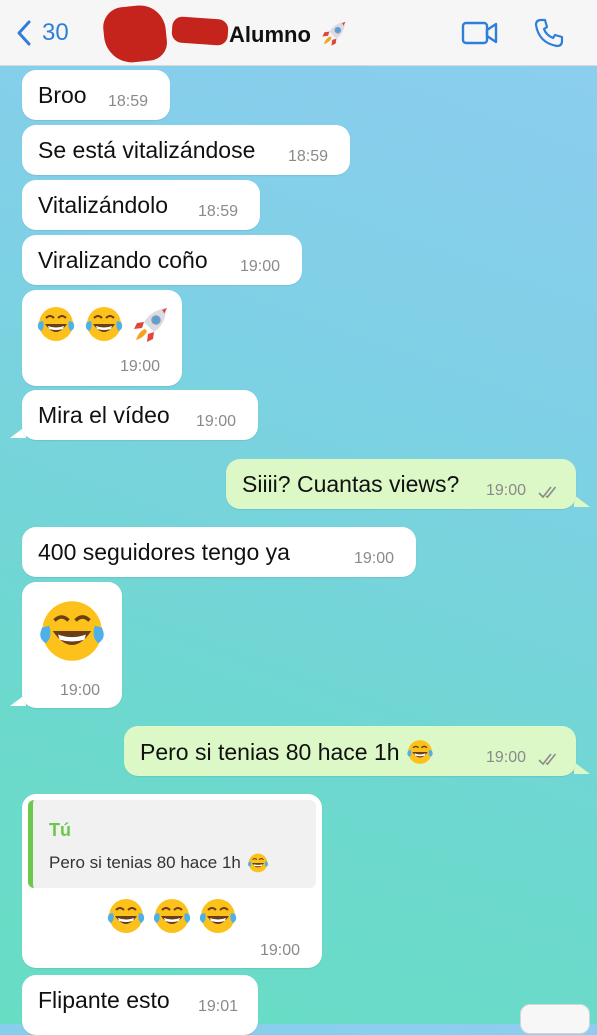 The height and width of the screenshot is (1035, 597). I want to click on message-bubble: Pero si tenias 80 hace 1h 19:00, so click(350, 751).